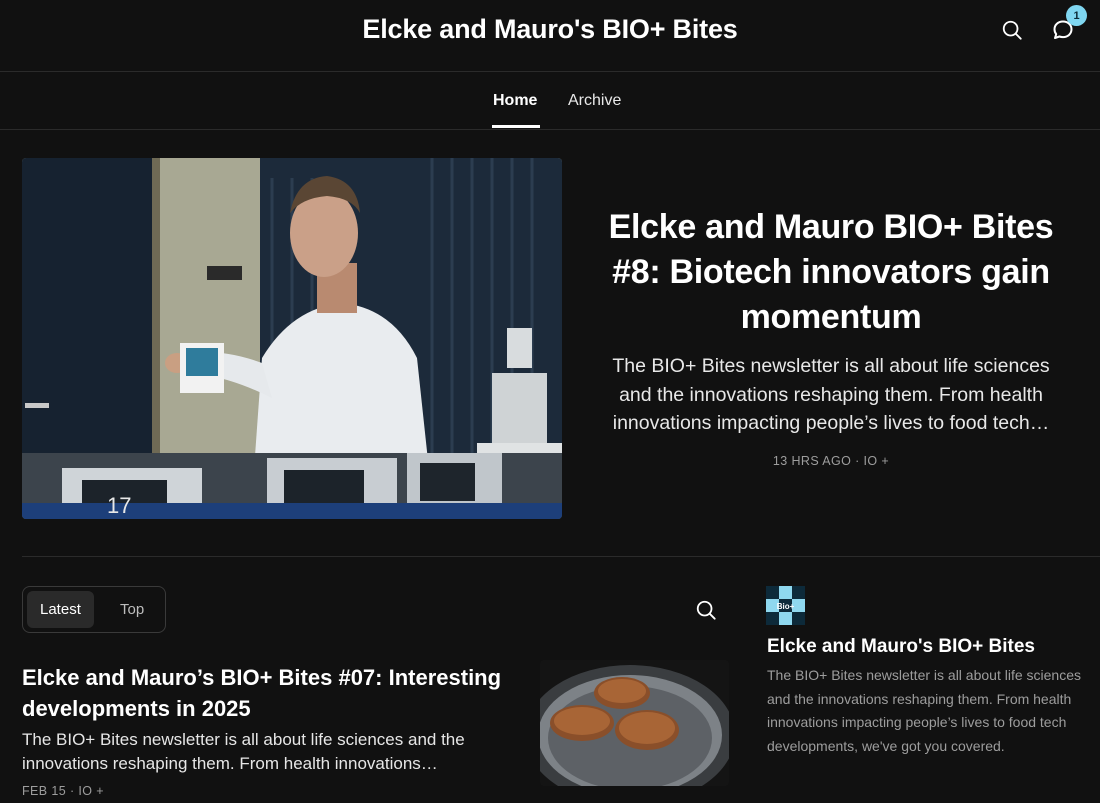 Image resolution: width=1100 pixels, height=803 pixels. I want to click on active-tab-indicator, so click(516, 126).